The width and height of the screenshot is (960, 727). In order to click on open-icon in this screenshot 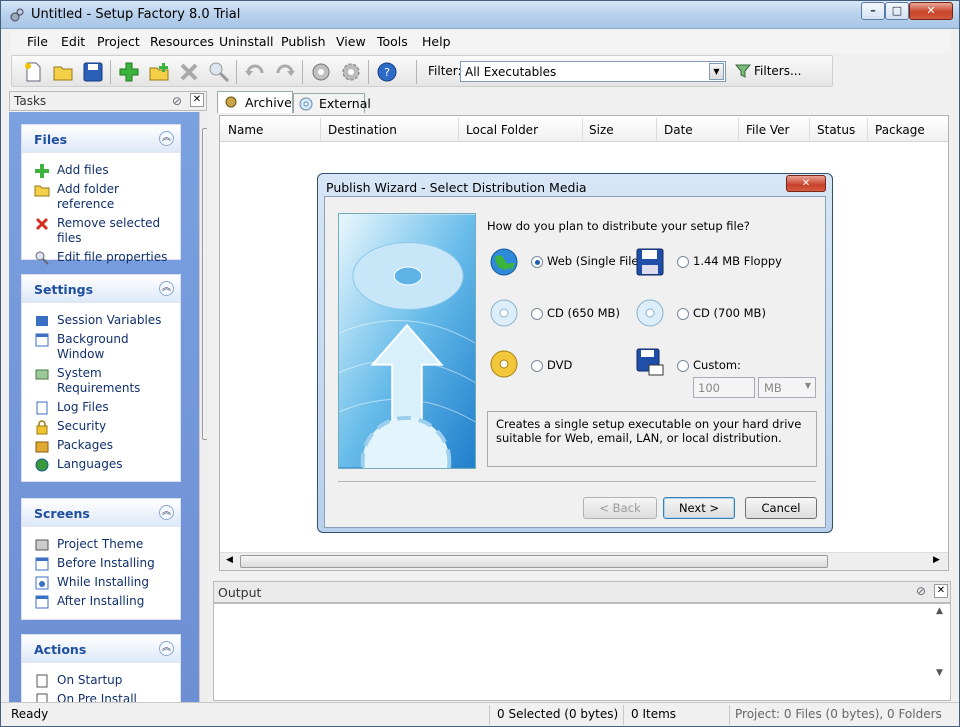, I will do `click(63, 72)`.